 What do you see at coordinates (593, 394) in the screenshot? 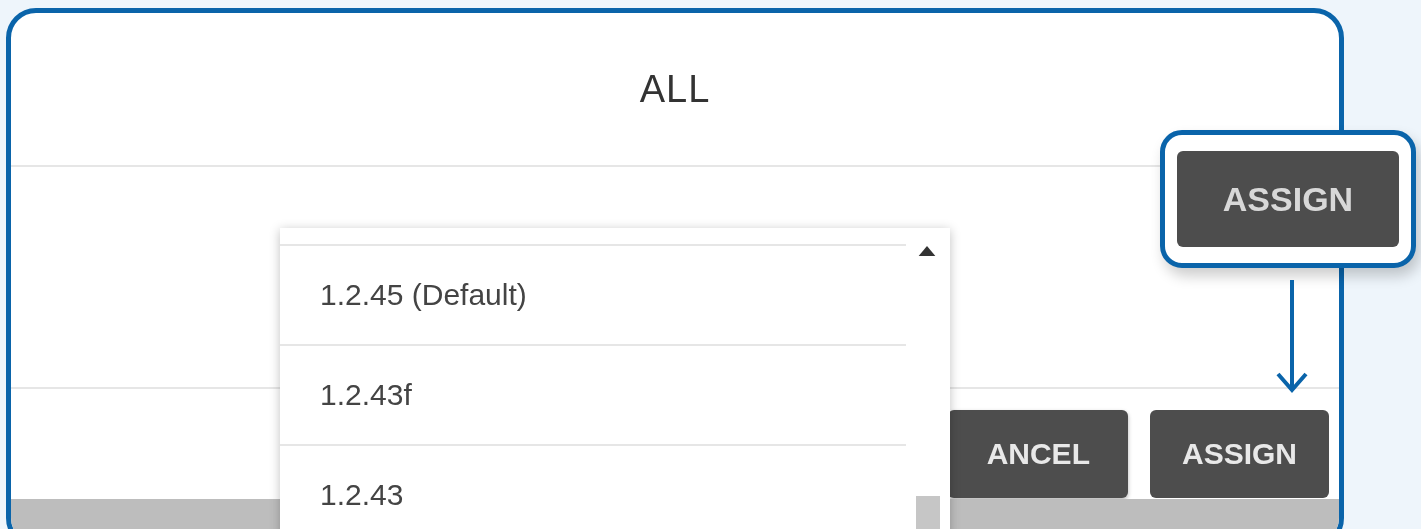
I see `dropdown-option: 1.2.43f` at bounding box center [593, 394].